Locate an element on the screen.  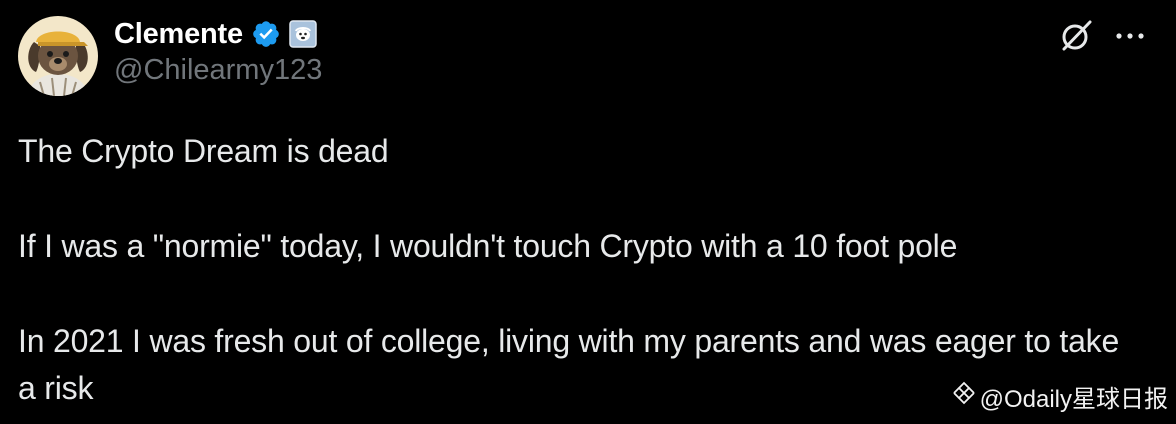
watermark: @Odaily星球日报 is located at coordinates (1060, 396).